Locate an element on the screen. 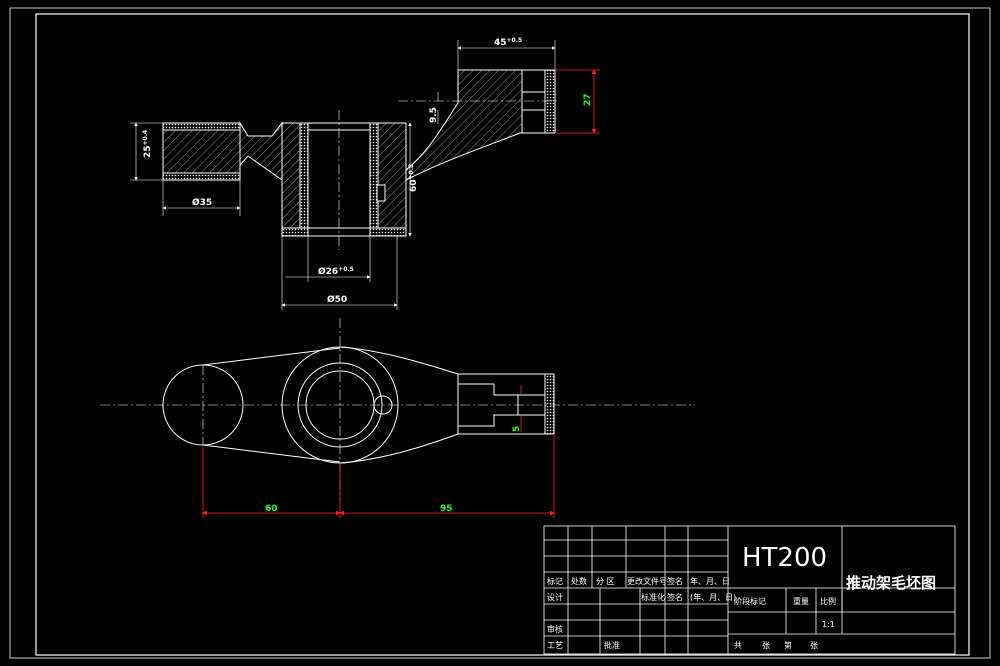  tb-process: 工艺 is located at coordinates (555, 645).